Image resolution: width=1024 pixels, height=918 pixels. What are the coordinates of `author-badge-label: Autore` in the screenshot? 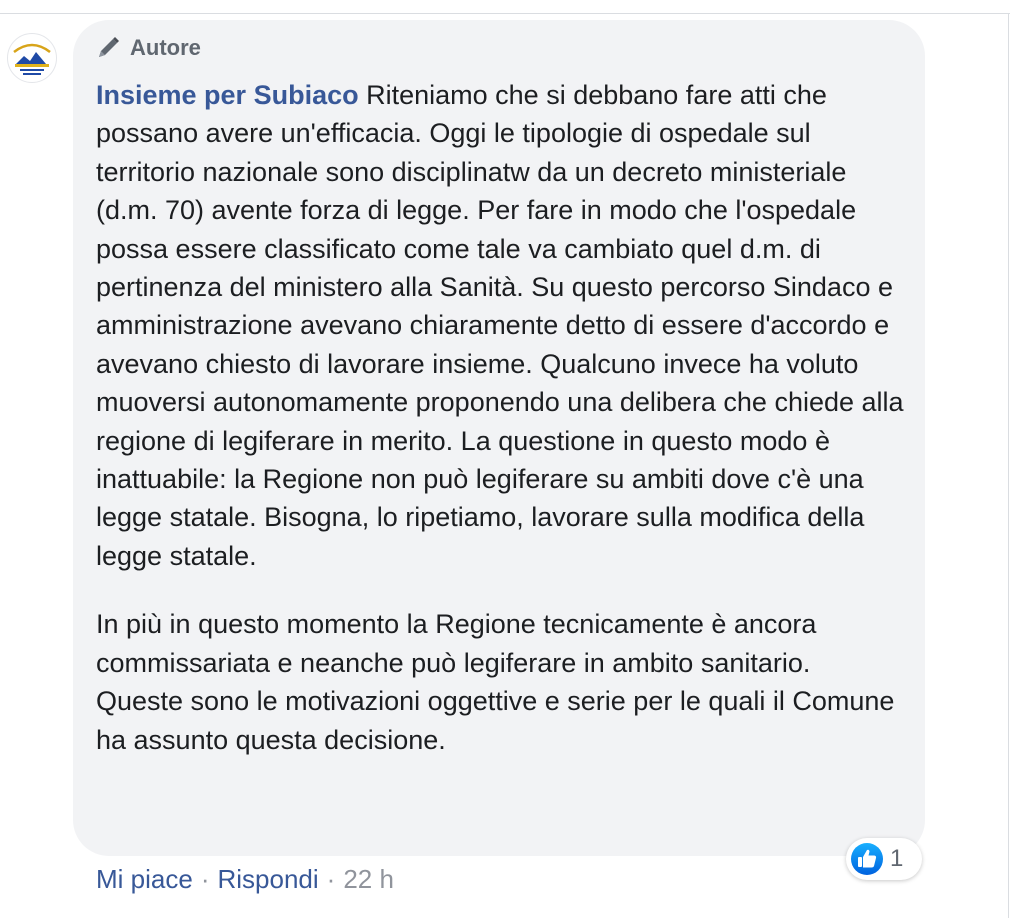 It's located at (165, 47).